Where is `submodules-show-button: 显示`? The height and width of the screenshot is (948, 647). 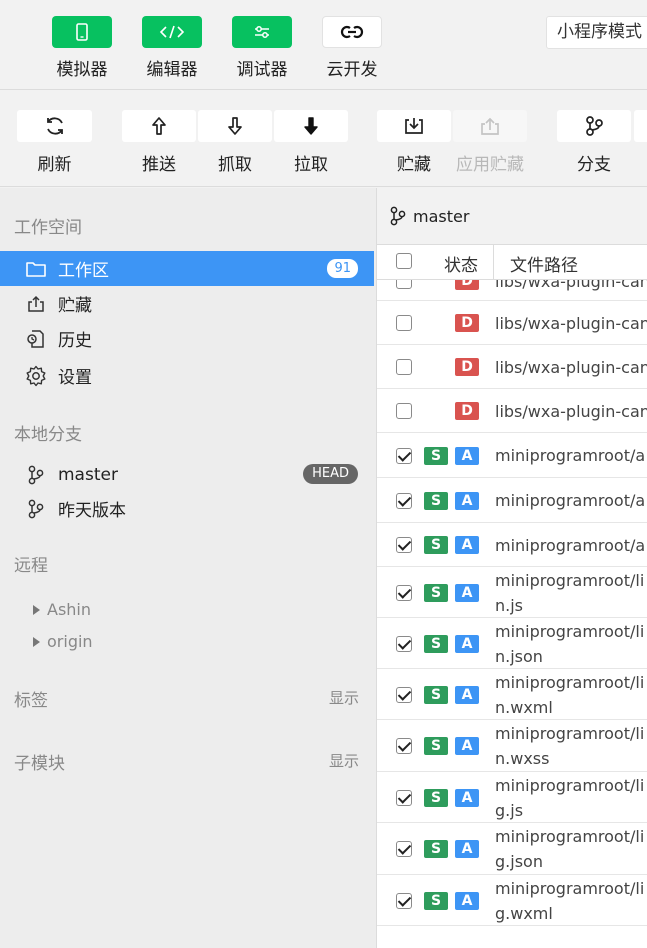 submodules-show-button: 显示 is located at coordinates (344, 760).